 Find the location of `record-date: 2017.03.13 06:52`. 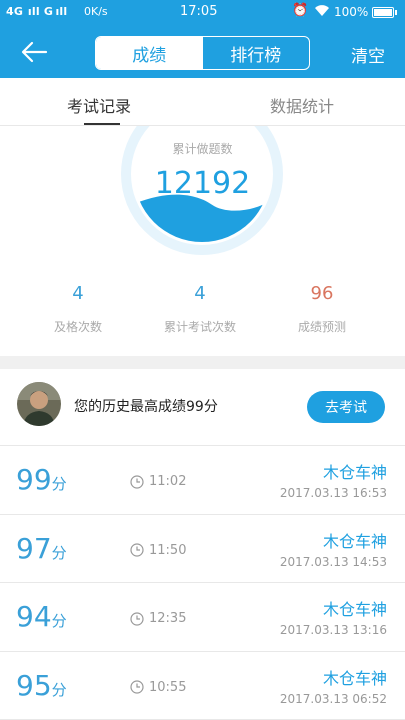

record-date: 2017.03.13 06:52 is located at coordinates (333, 698).